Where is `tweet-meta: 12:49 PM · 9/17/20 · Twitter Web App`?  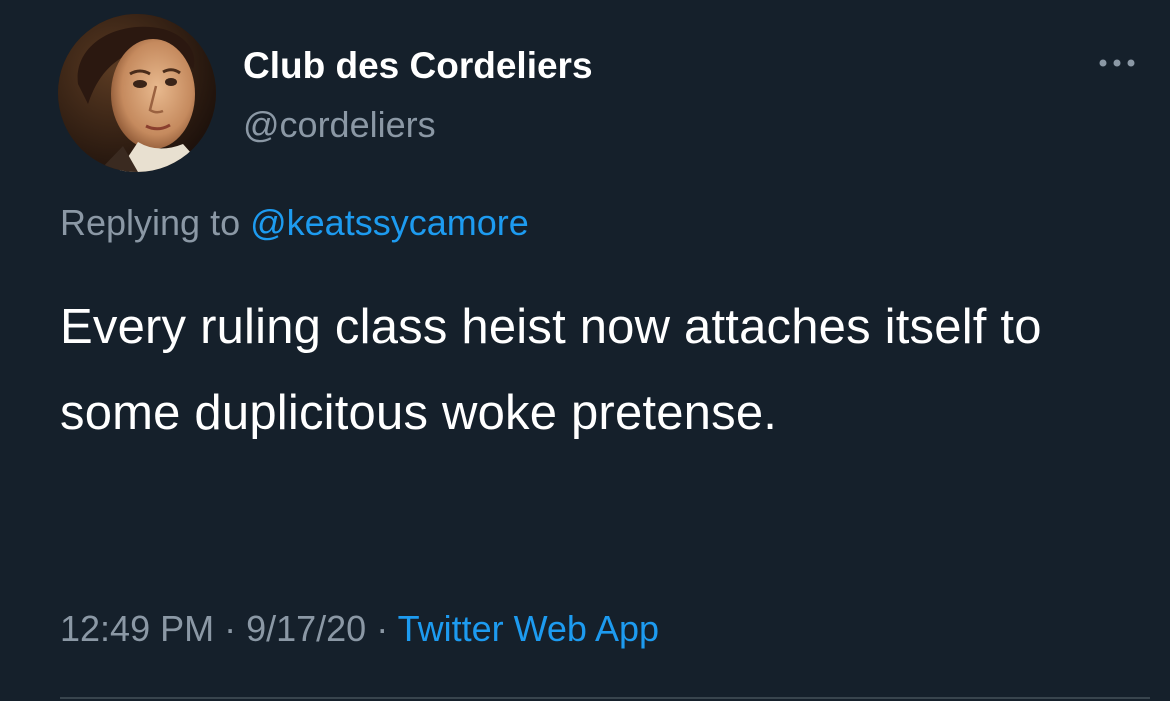 tweet-meta: 12:49 PM · 9/17/20 · Twitter Web App is located at coordinates (359, 629).